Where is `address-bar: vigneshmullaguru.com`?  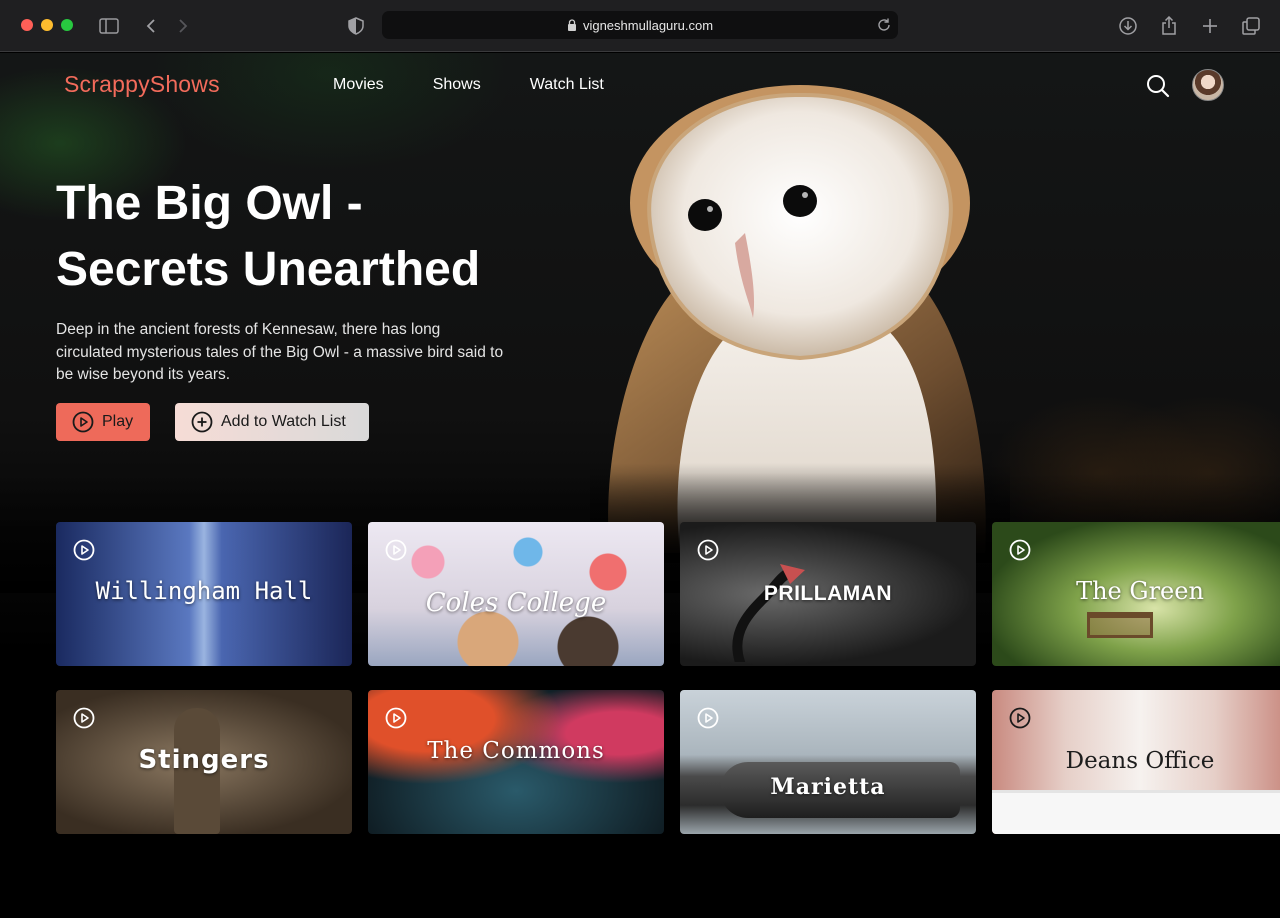
address-bar: vigneshmullaguru.com is located at coordinates (640, 25).